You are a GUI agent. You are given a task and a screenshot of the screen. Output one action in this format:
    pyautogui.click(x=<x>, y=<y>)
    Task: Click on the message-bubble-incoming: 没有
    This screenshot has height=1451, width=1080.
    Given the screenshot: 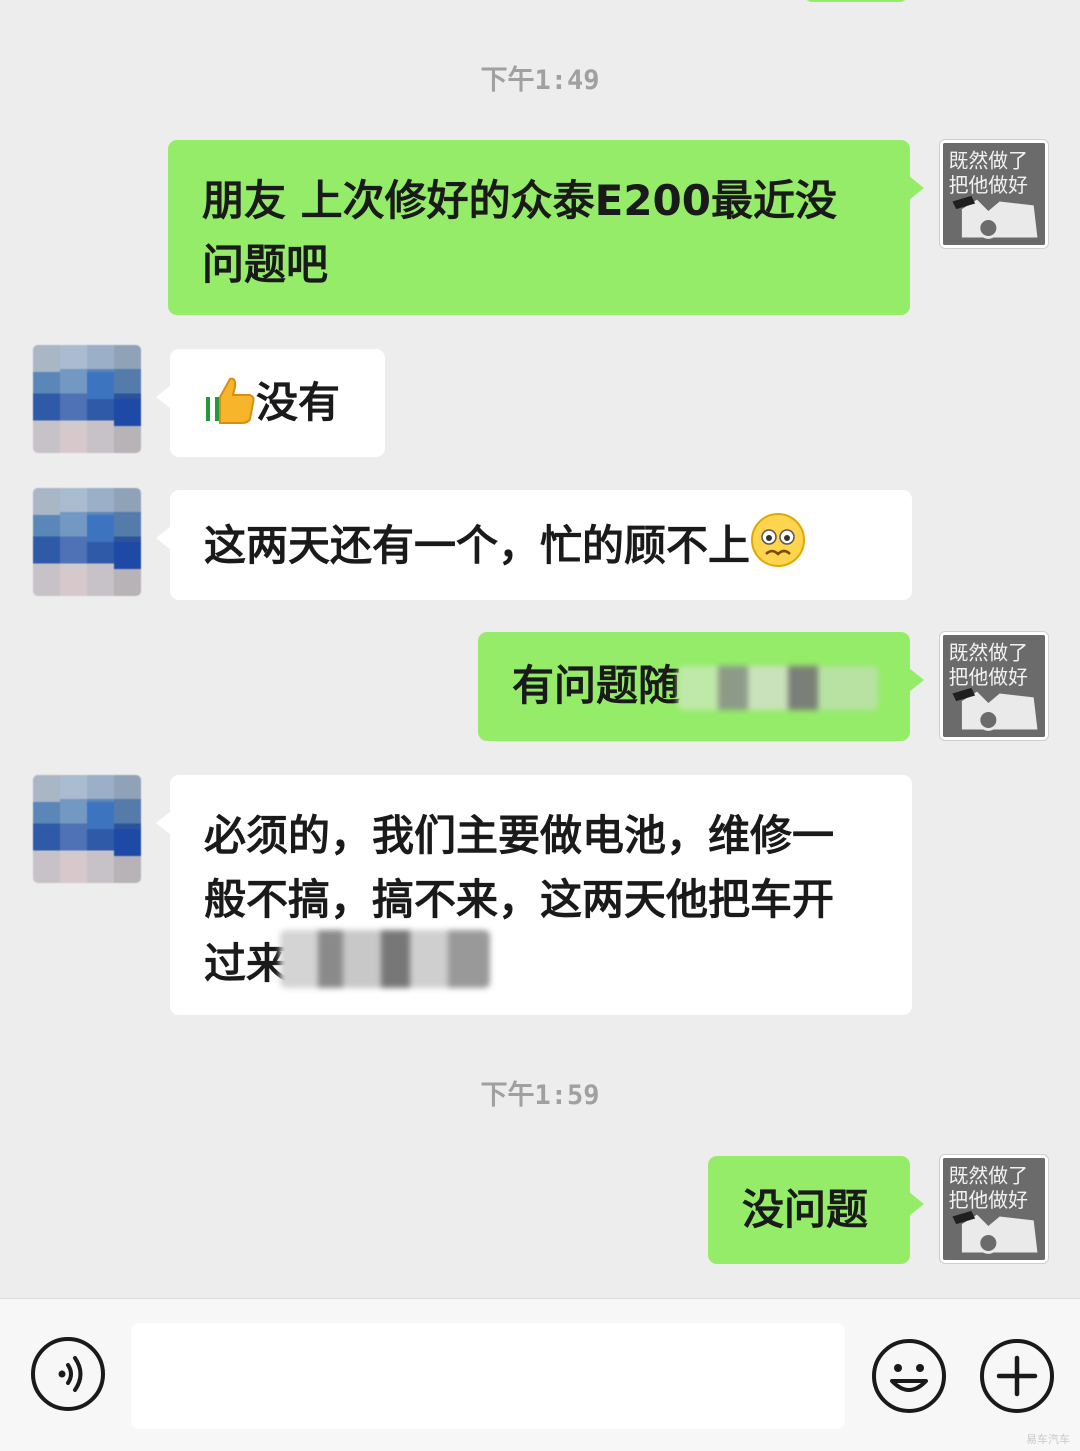 What is the action you would take?
    pyautogui.click(x=270, y=403)
    